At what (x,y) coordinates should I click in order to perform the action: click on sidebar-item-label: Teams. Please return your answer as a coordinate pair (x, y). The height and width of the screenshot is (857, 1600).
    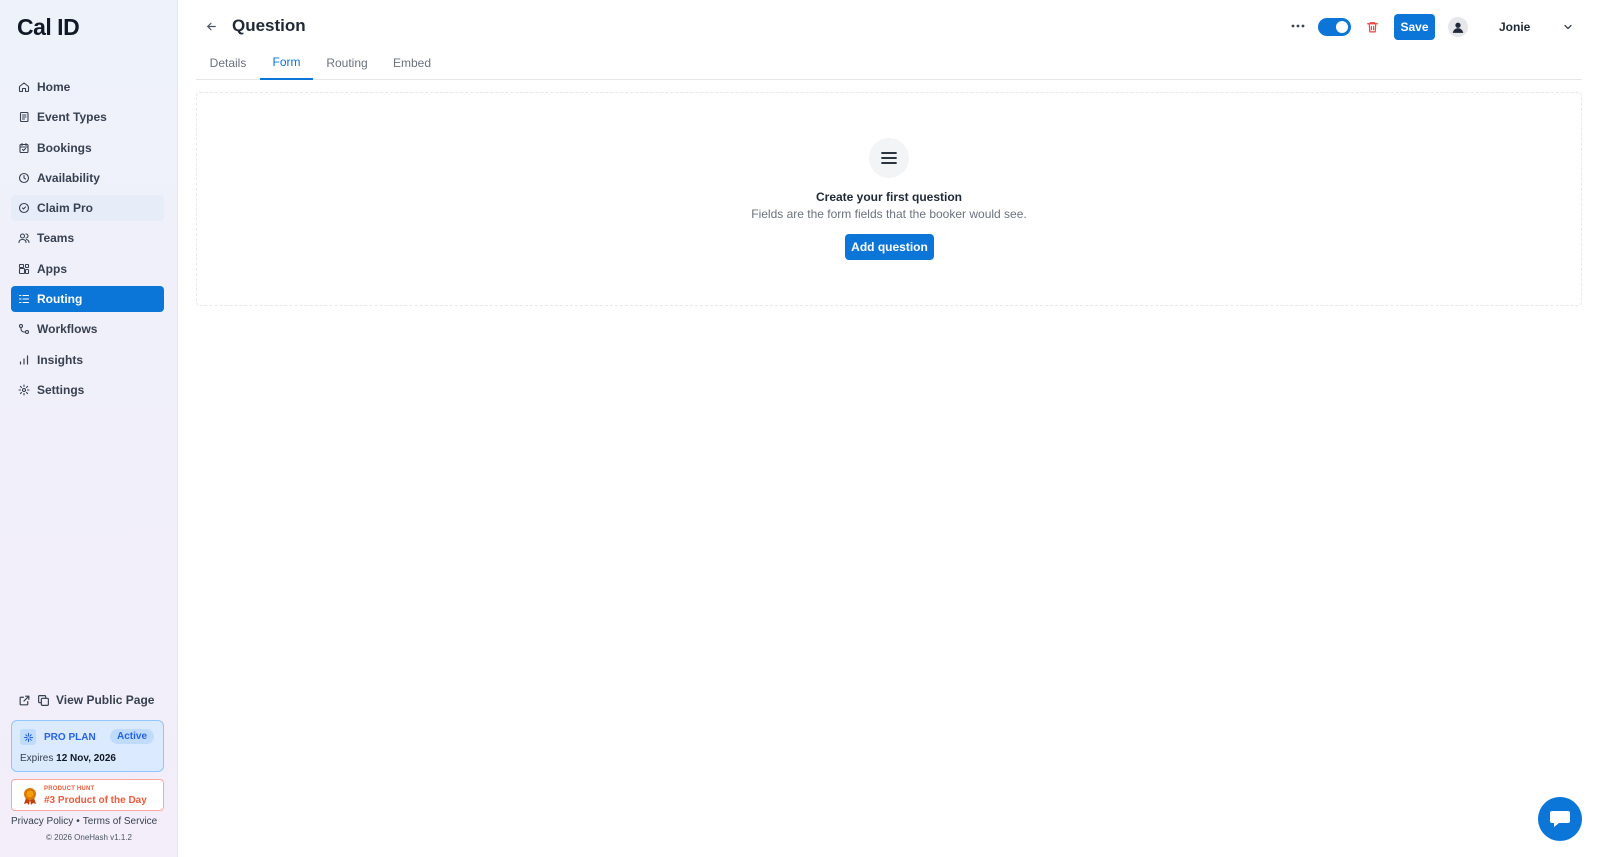
    Looking at the image, I should click on (56, 238).